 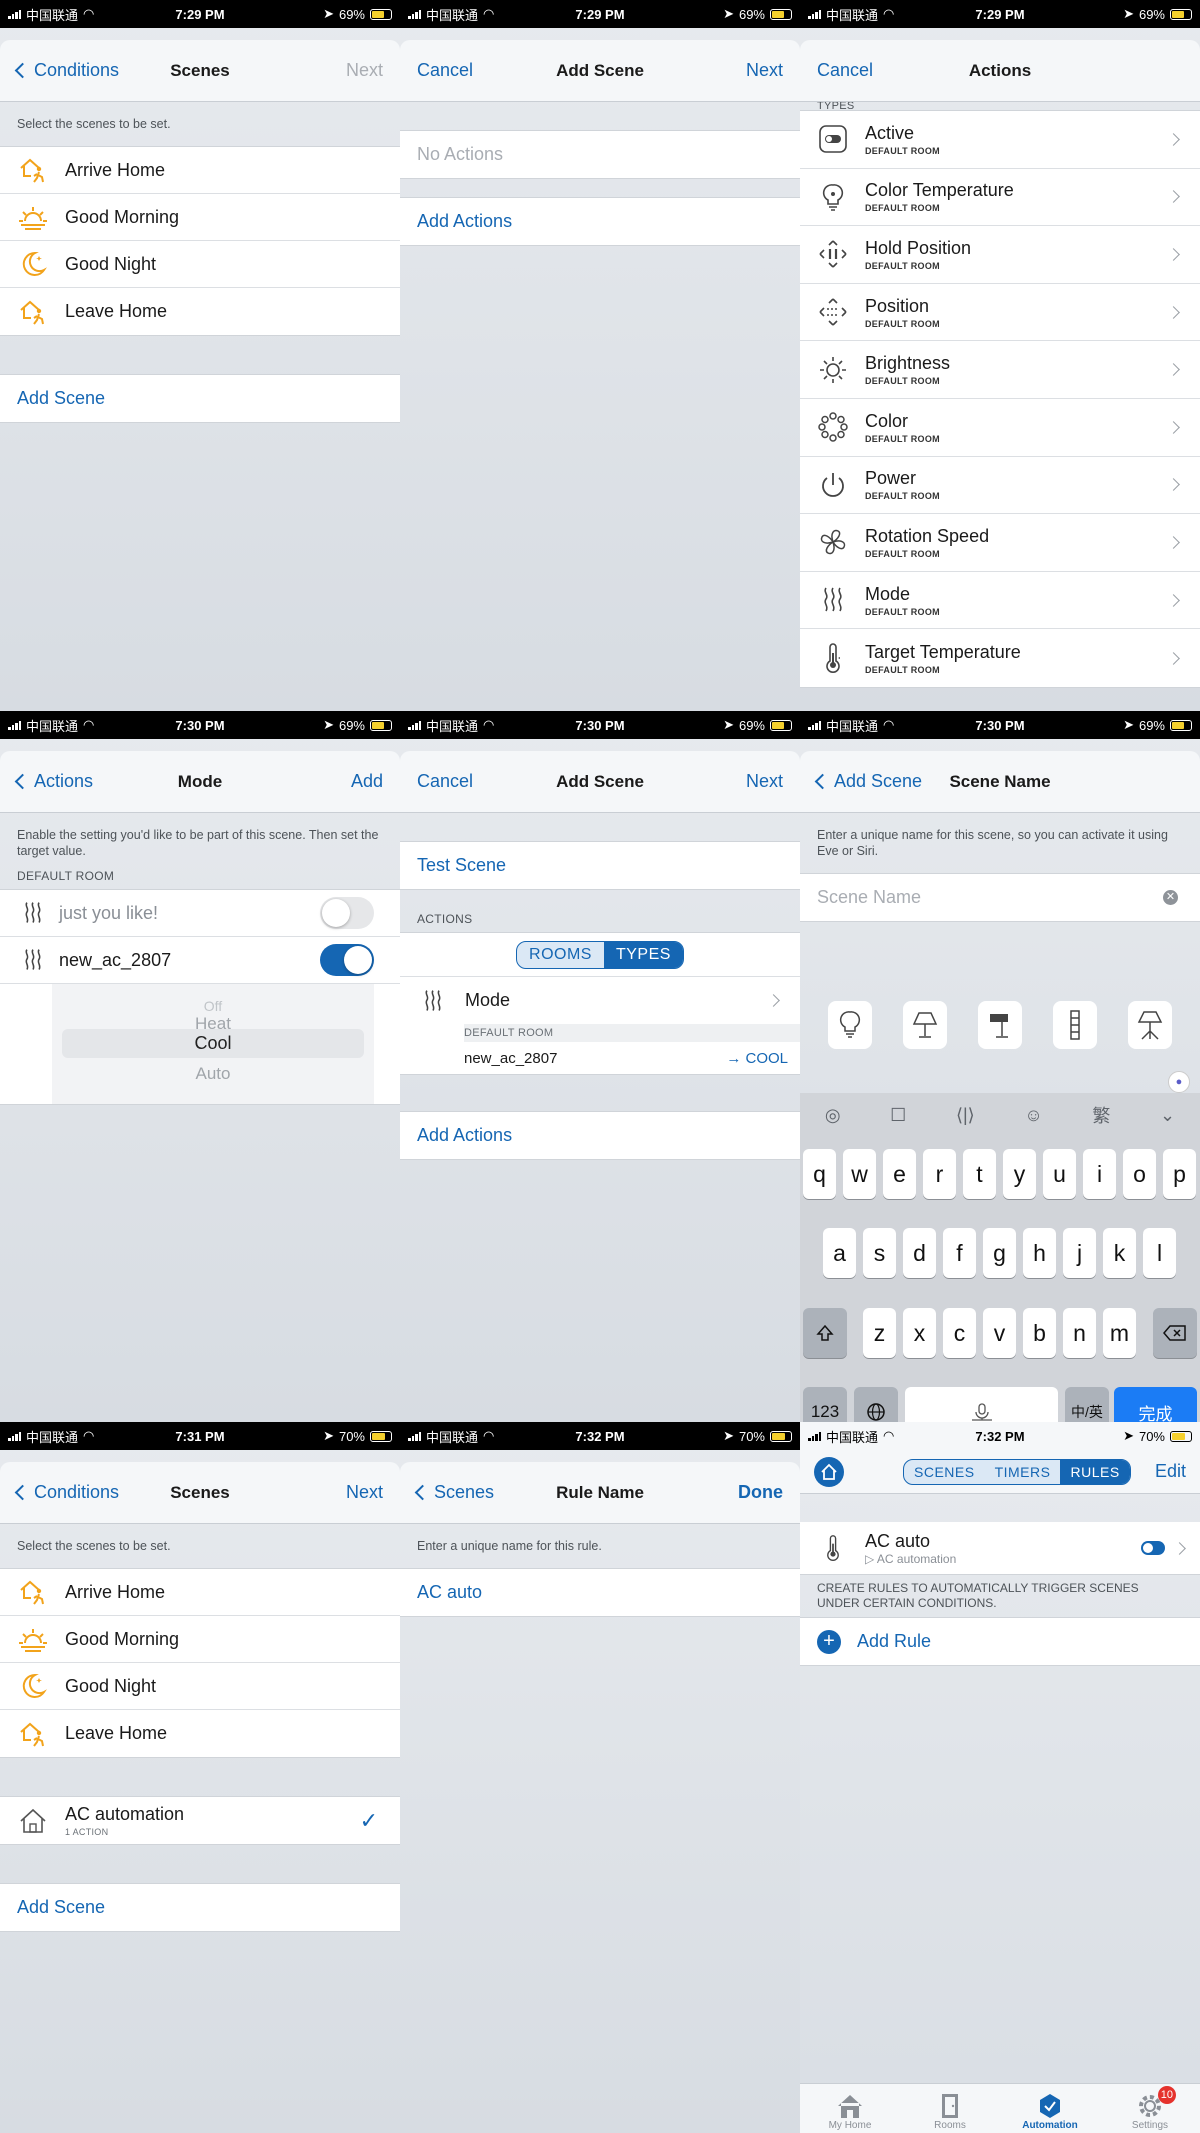 I want to click on done-button: Done, so click(x=760, y=1492).